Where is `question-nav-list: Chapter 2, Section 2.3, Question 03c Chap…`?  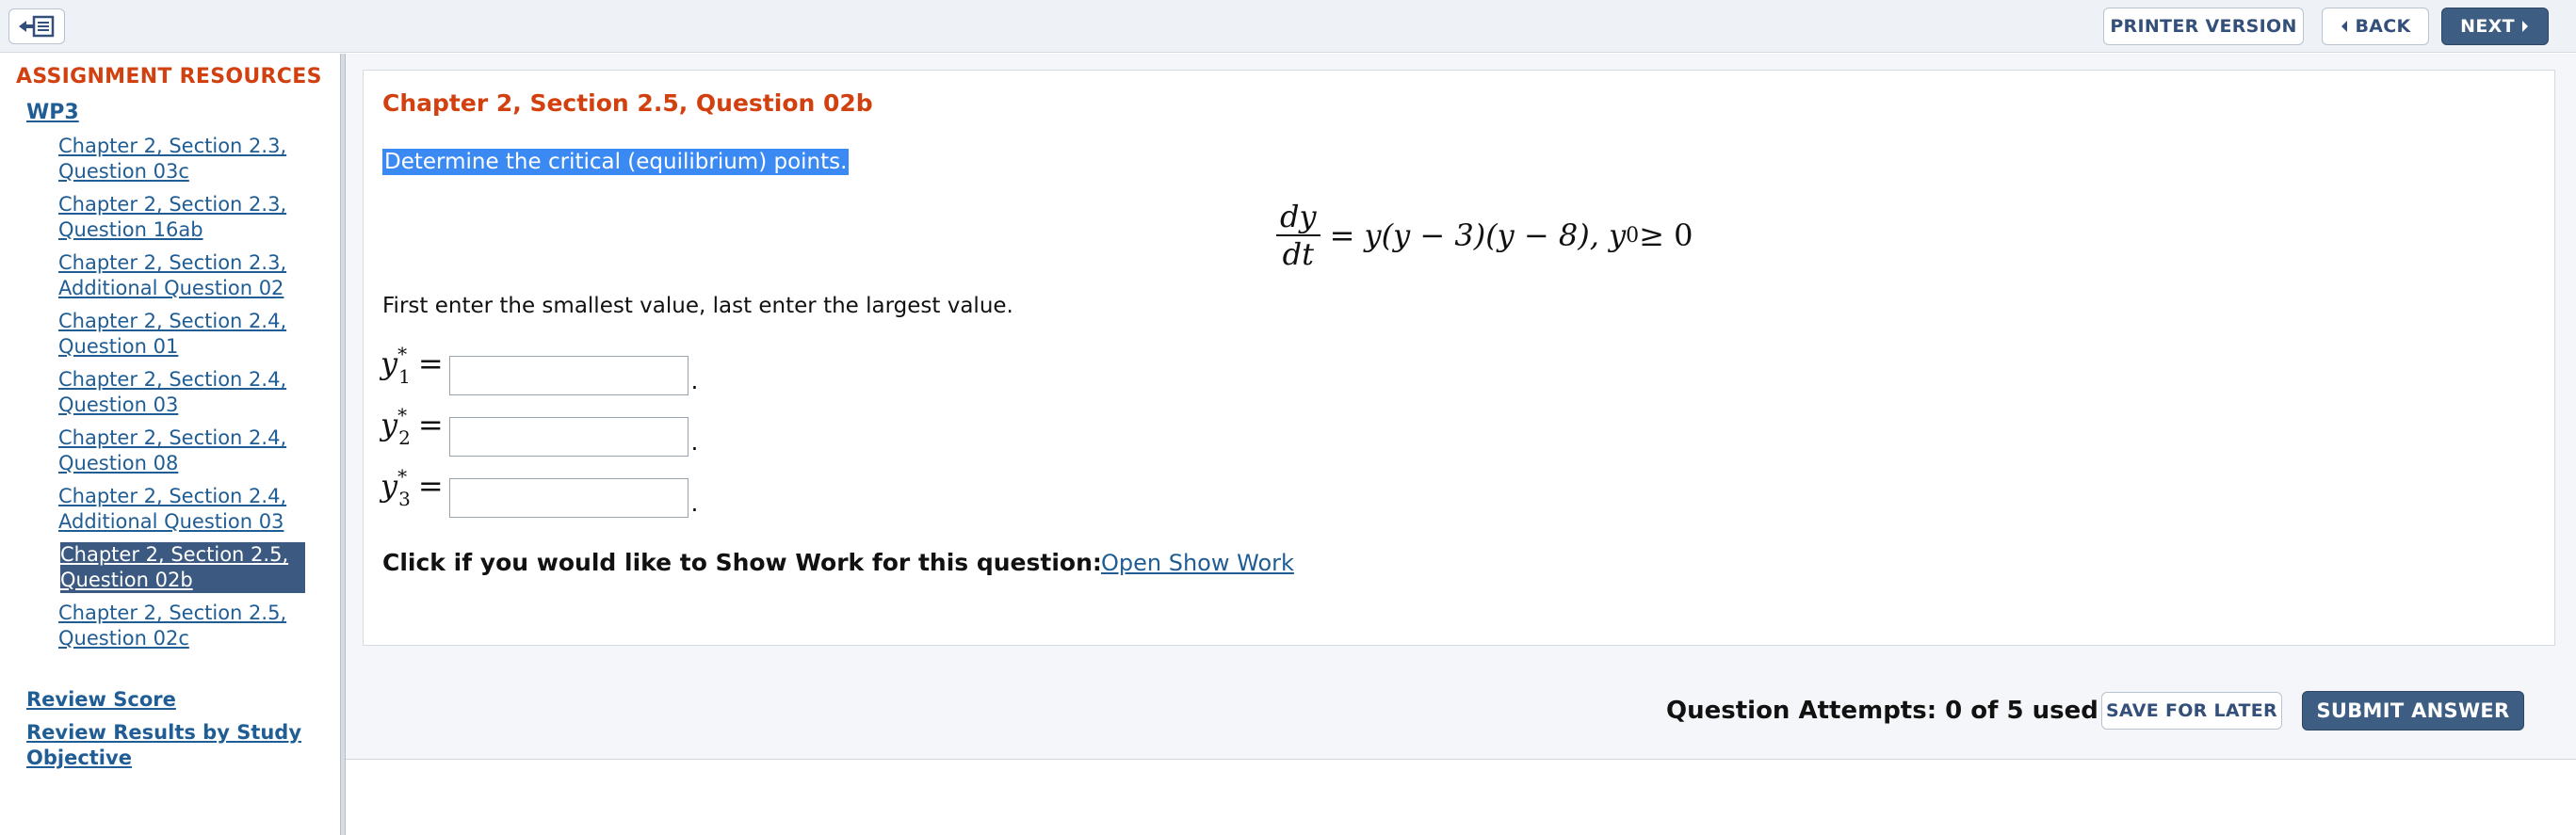
question-nav-list: Chapter 2, Section 2.3, Question 03c Chap… is located at coordinates (195, 397).